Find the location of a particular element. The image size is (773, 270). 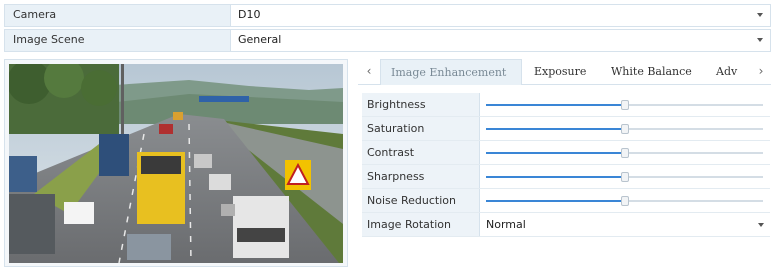

image-rotation-row: Image Rotation Normal is located at coordinates (566, 225).